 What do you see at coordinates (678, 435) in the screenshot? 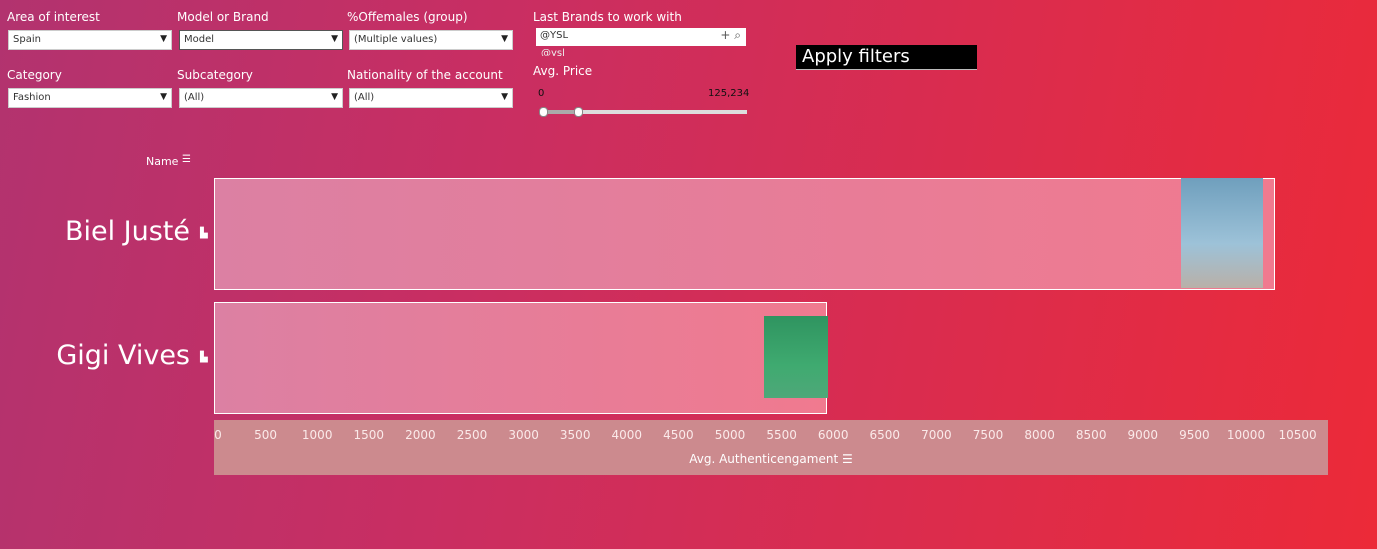
I see `x-tick-label: 4500` at bounding box center [678, 435].